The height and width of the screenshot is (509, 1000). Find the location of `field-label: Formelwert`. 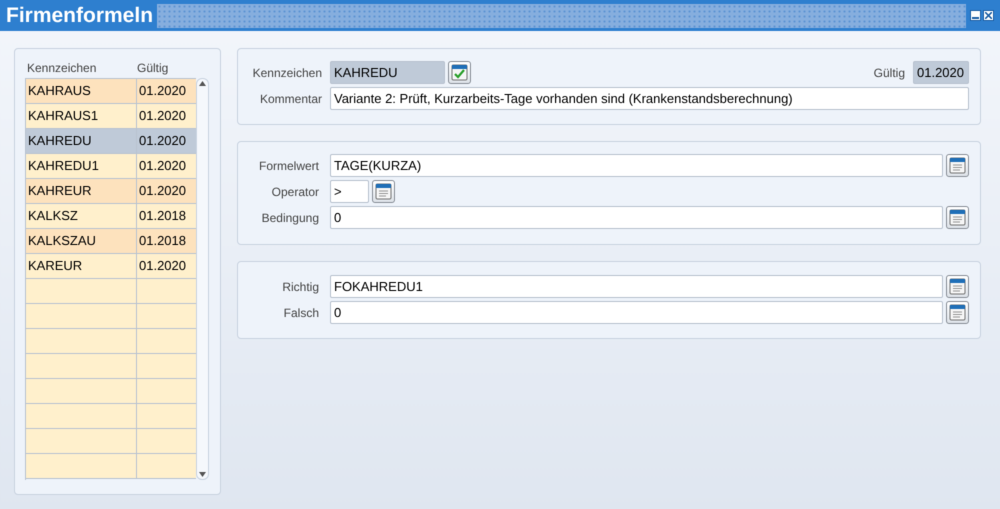

field-label: Formelwert is located at coordinates (288, 165).